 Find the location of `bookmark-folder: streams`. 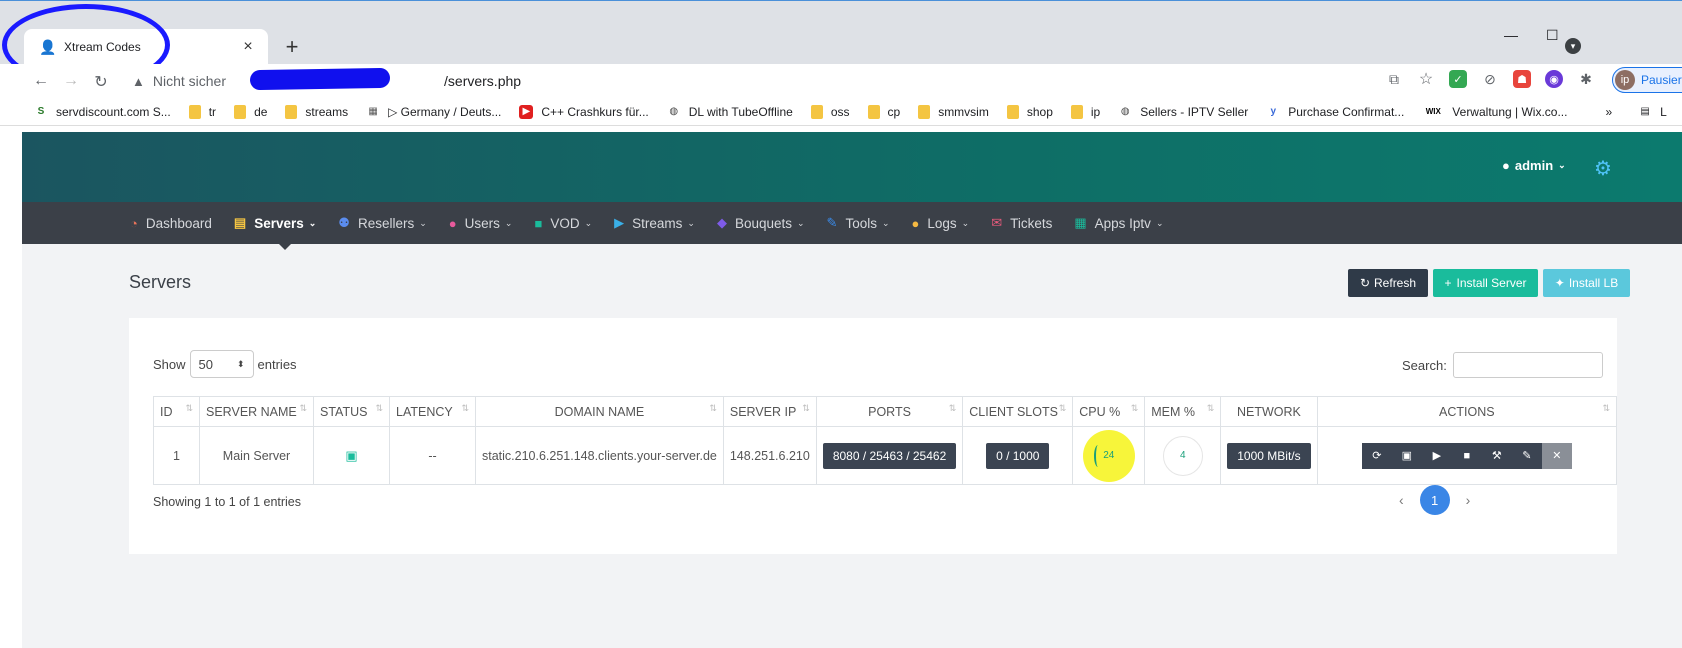

bookmark-folder: streams is located at coordinates (316, 111).